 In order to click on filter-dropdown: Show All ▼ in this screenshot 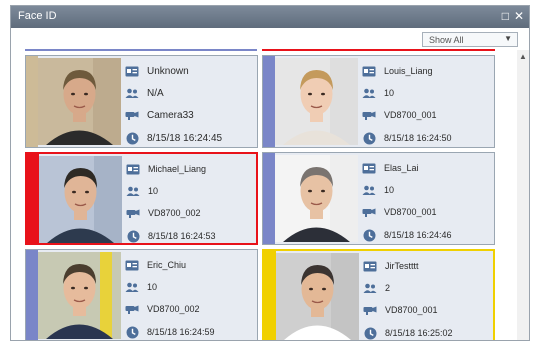, I will do `click(470, 39)`.